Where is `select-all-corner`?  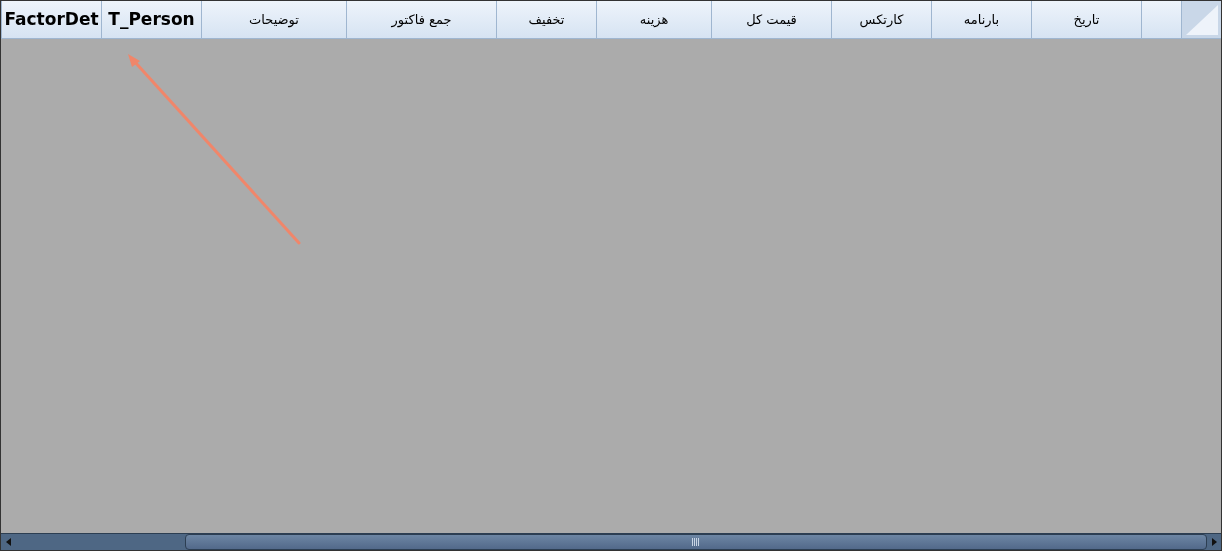 select-all-corner is located at coordinates (1201, 19).